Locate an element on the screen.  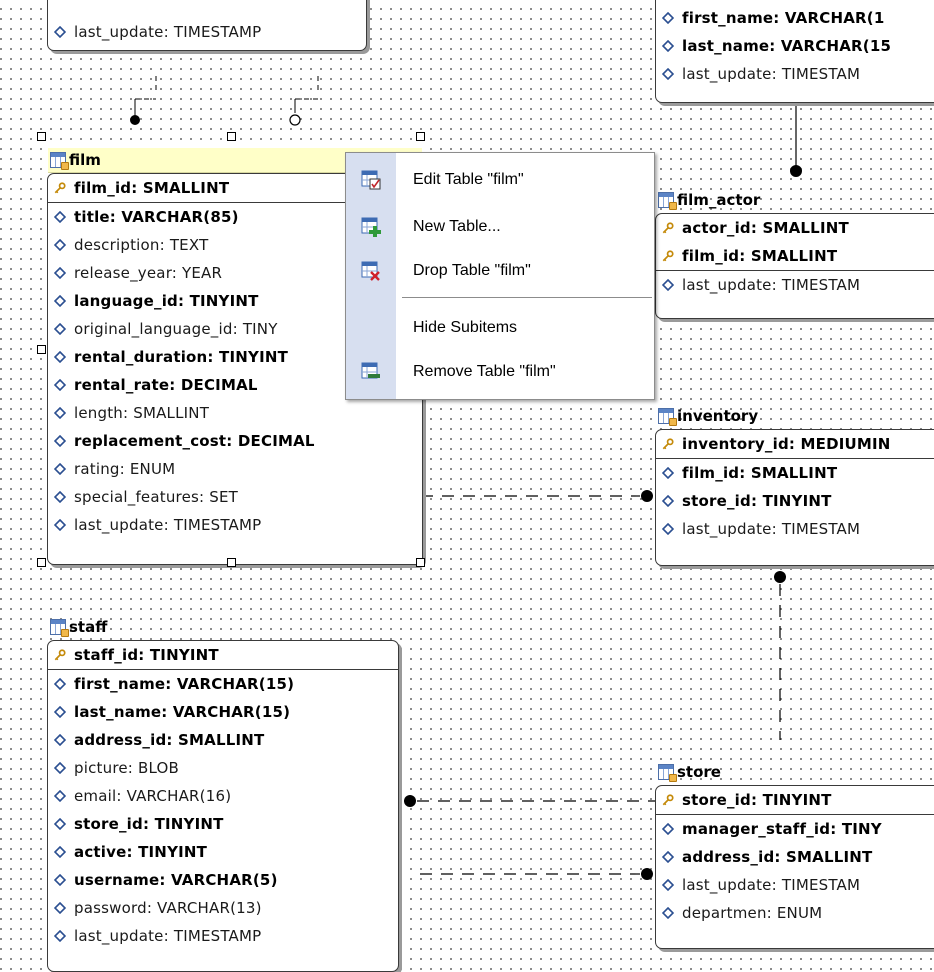
entity-header: staff is located at coordinates (223, 627).